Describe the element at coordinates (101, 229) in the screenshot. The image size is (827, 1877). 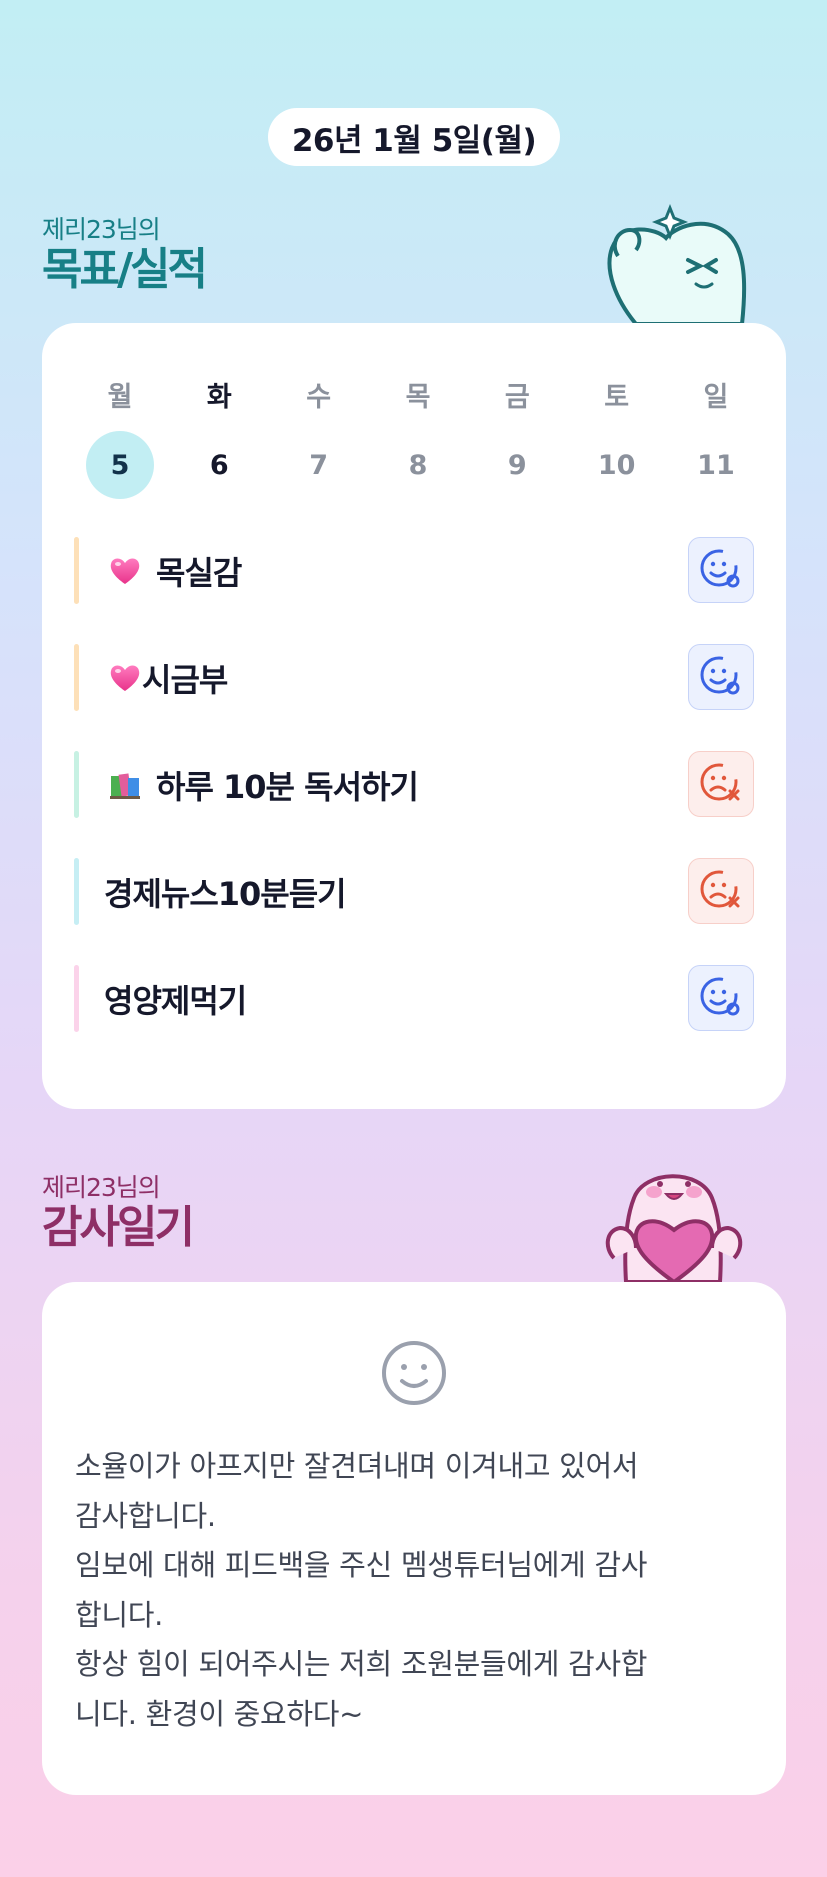
I see `goals-subtitle: 제리23님의` at that location.